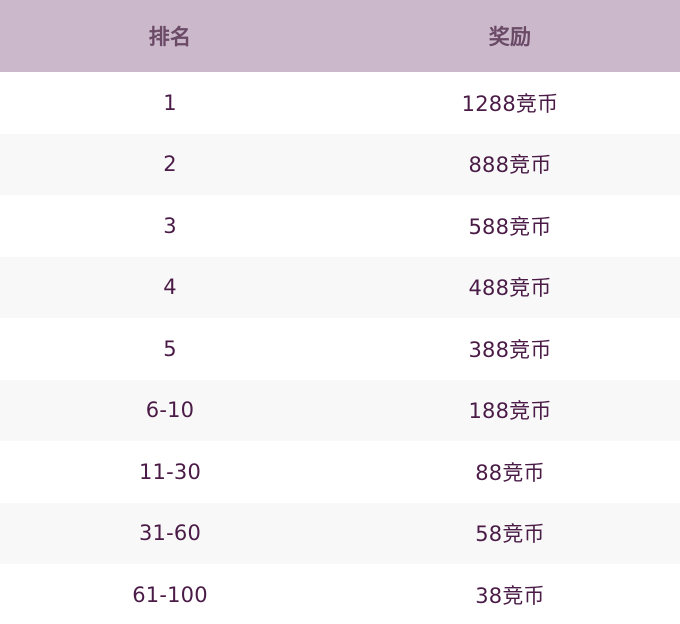  Describe the element at coordinates (170, 164) in the screenshot. I see `rank-cell: 2` at that location.